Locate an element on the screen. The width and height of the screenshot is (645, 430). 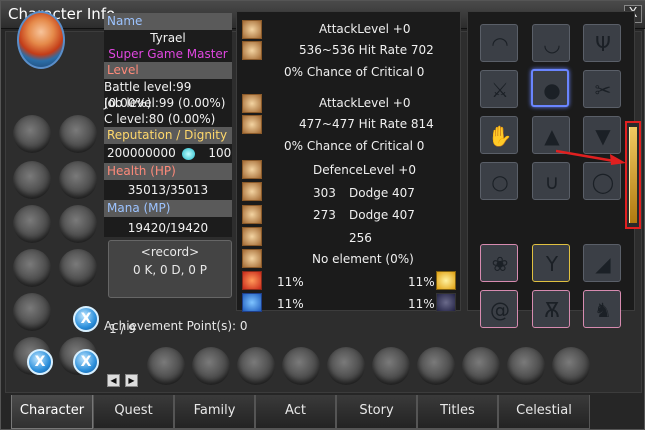
boots-icon: ▼ is located at coordinates (603, 136).